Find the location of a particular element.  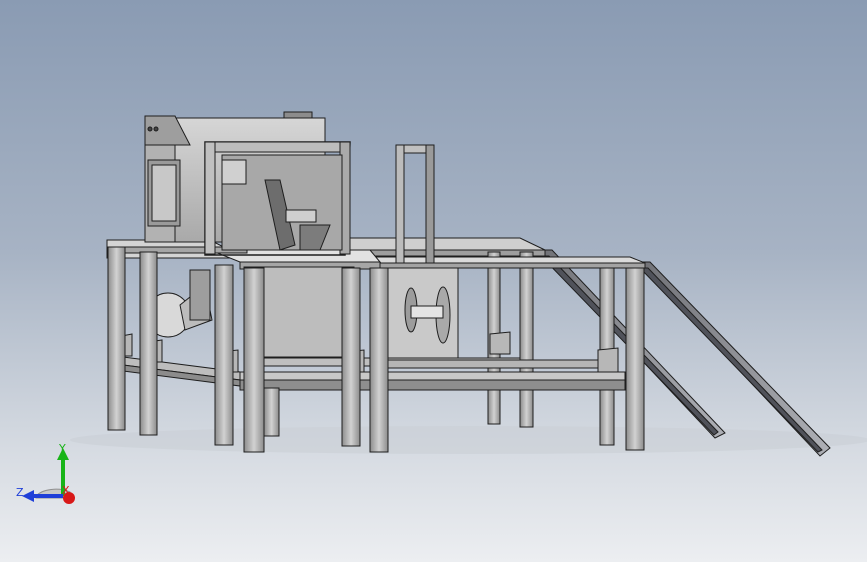

z-axis-label: Z is located at coordinates (20, 492).